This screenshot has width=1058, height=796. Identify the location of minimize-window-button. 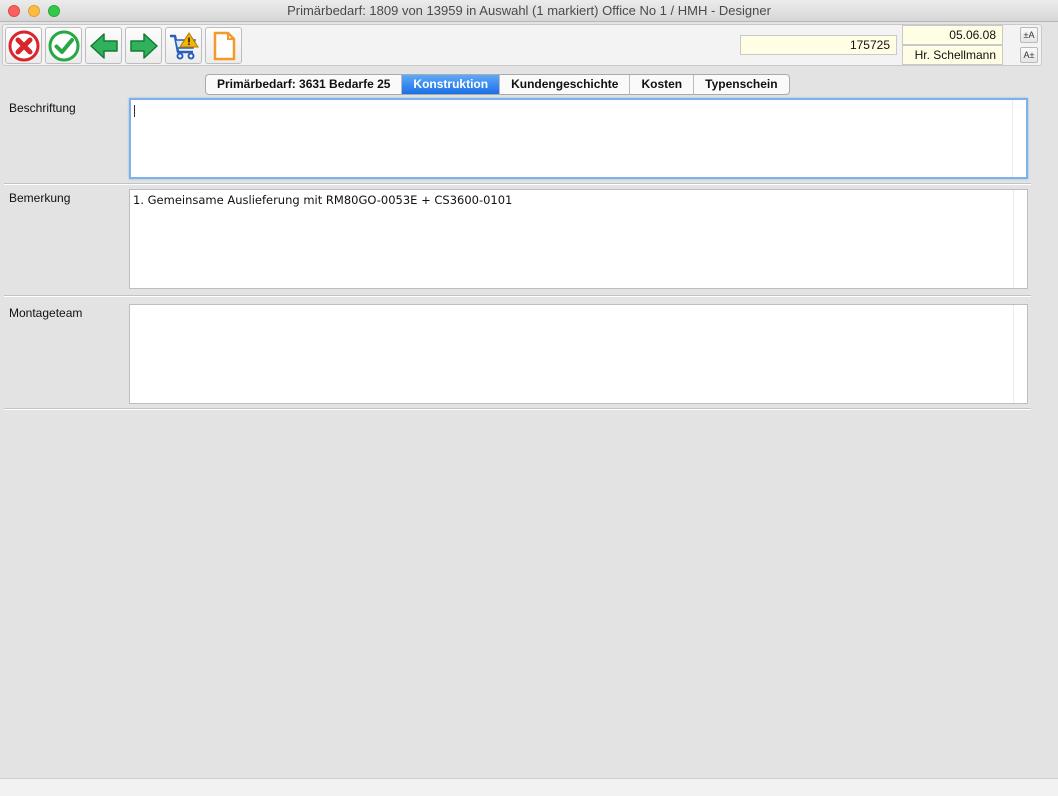
(34, 11).